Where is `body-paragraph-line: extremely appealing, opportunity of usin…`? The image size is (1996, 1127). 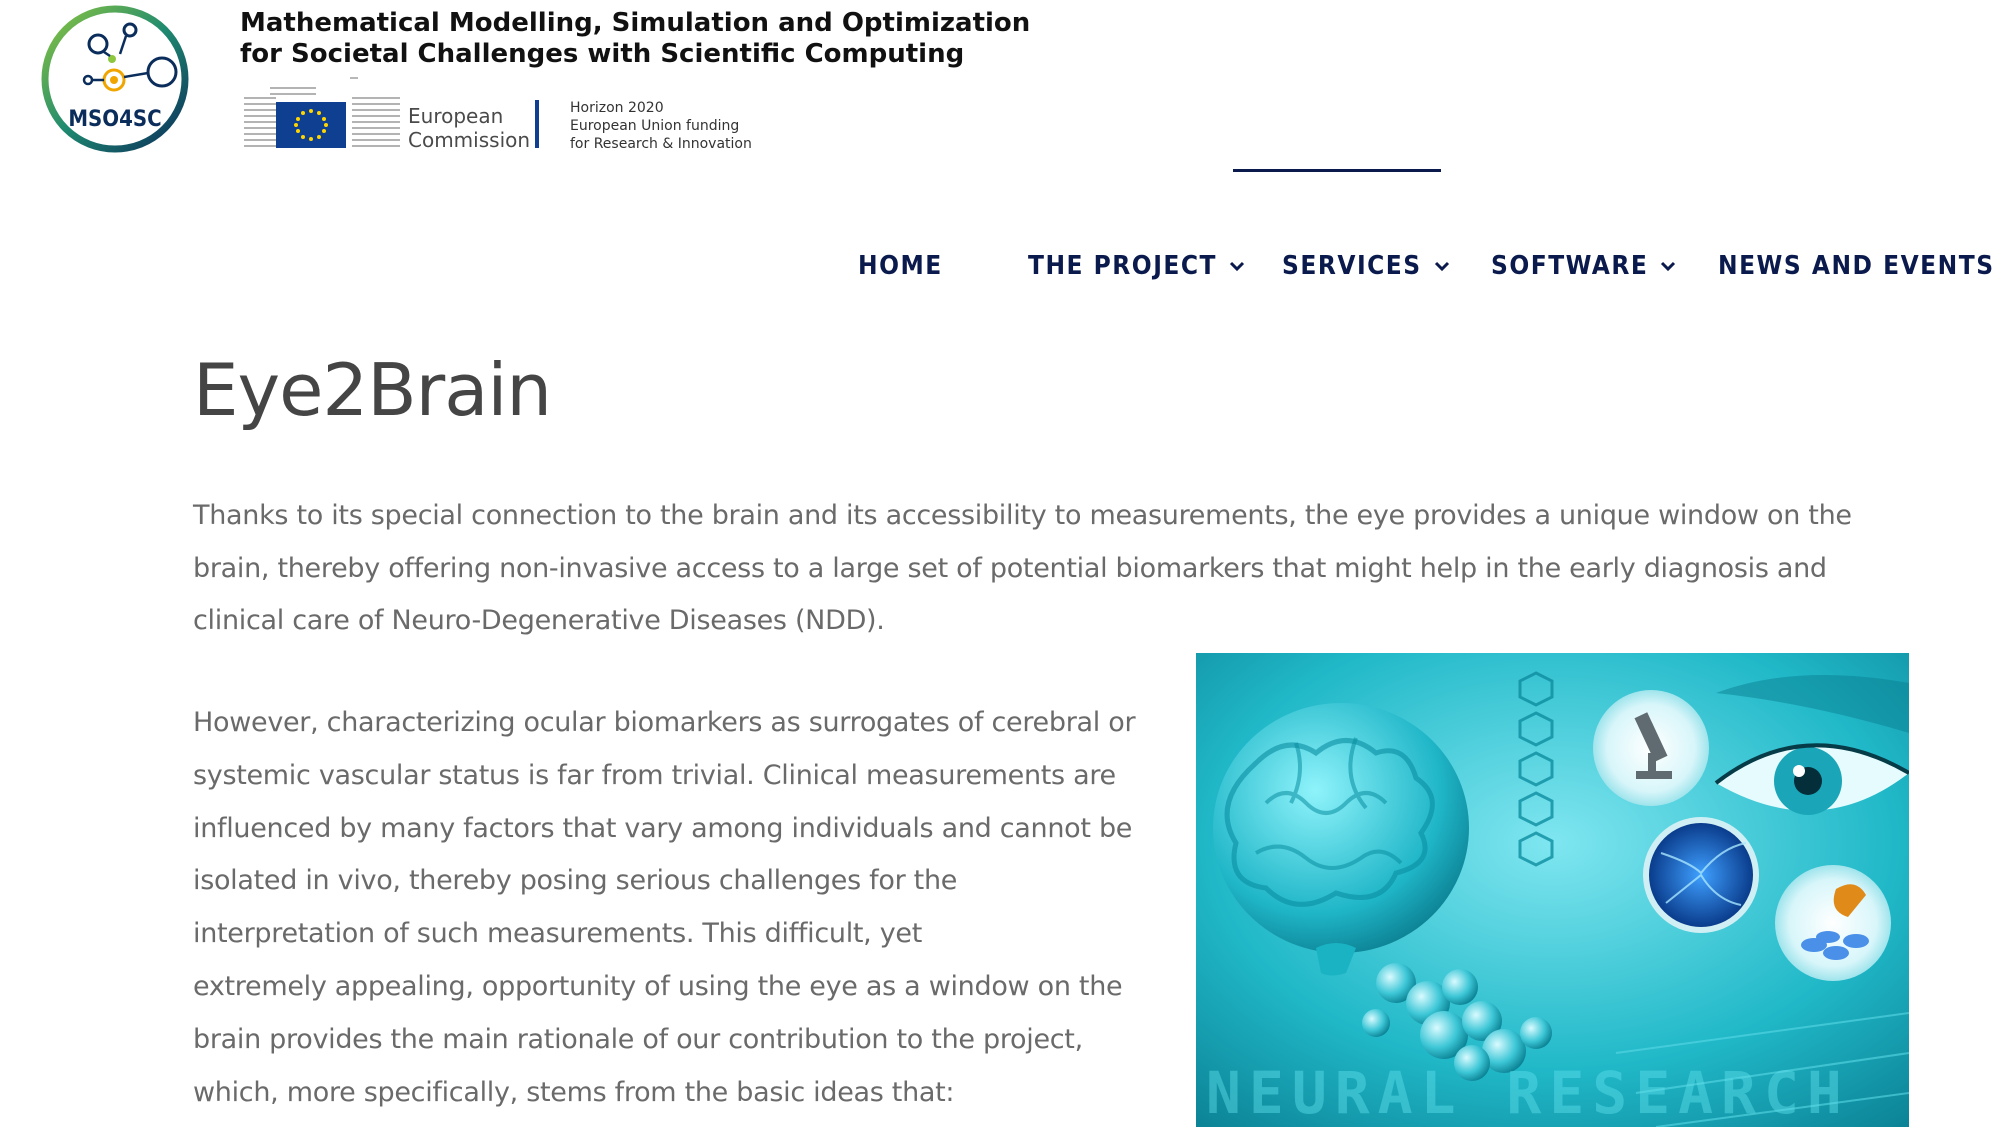 body-paragraph-line: extremely appealing, opportunity of usin… is located at coordinates (658, 986).